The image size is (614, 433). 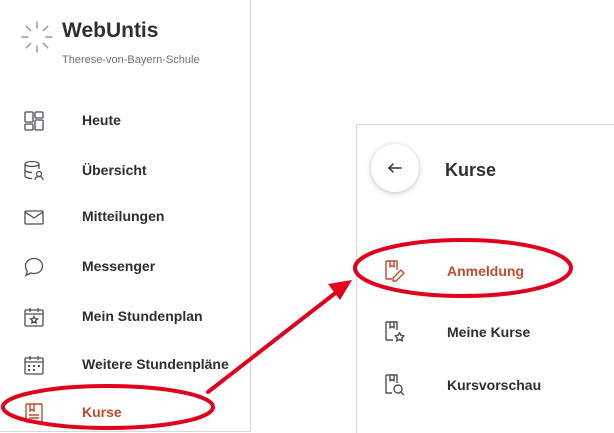 I want to click on database-user-icon, so click(x=34, y=170).